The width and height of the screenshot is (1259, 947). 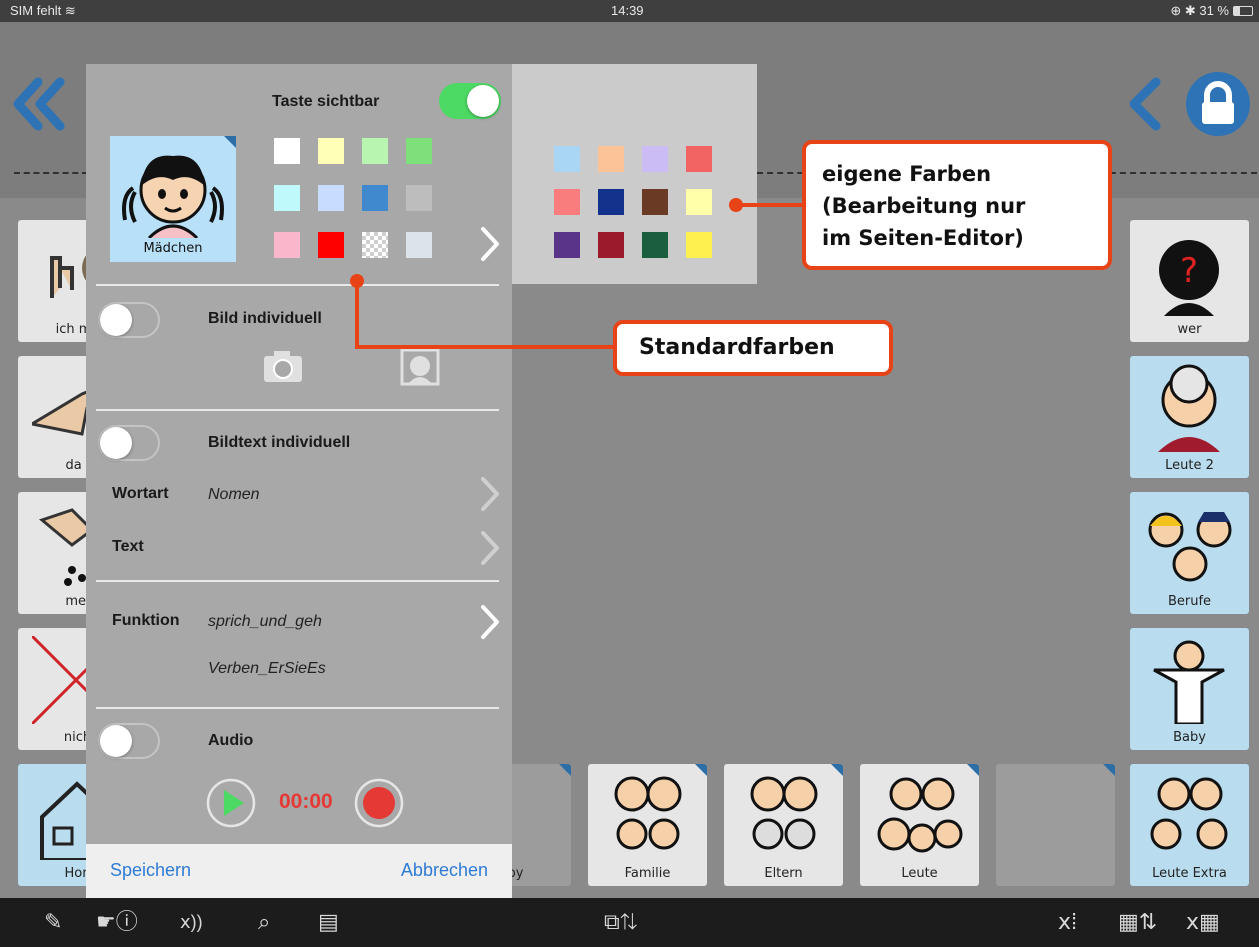 I want to click on imagetext-individual-toggle, so click(x=129, y=443).